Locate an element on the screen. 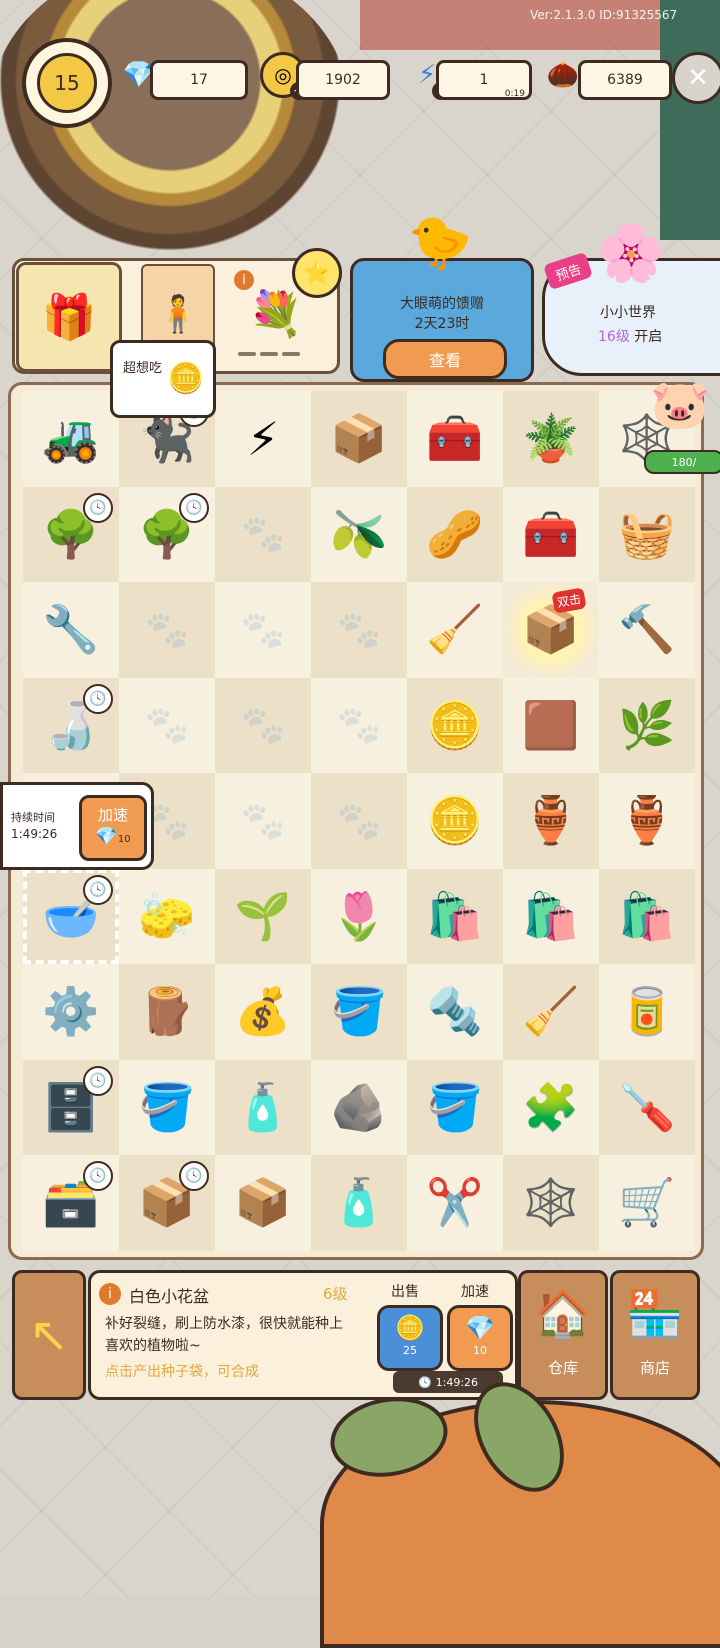 This screenshot has width=720, height=1648. close-icon: ✕ is located at coordinates (696, 78).